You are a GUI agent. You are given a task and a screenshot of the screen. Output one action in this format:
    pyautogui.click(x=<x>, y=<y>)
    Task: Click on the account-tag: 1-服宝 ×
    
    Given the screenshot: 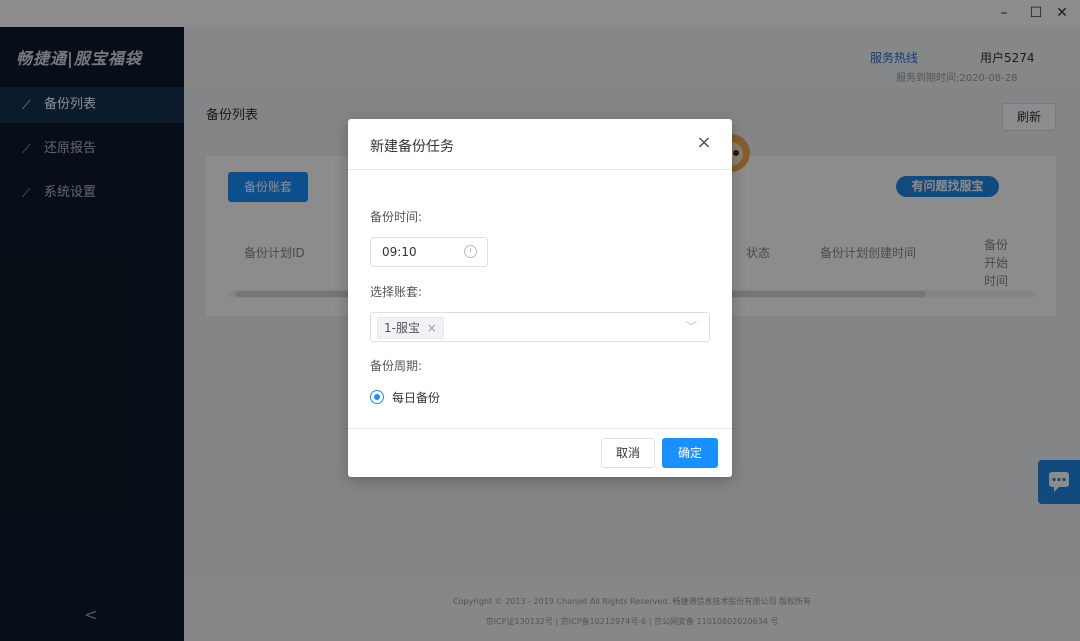 What is the action you would take?
    pyautogui.click(x=410, y=328)
    